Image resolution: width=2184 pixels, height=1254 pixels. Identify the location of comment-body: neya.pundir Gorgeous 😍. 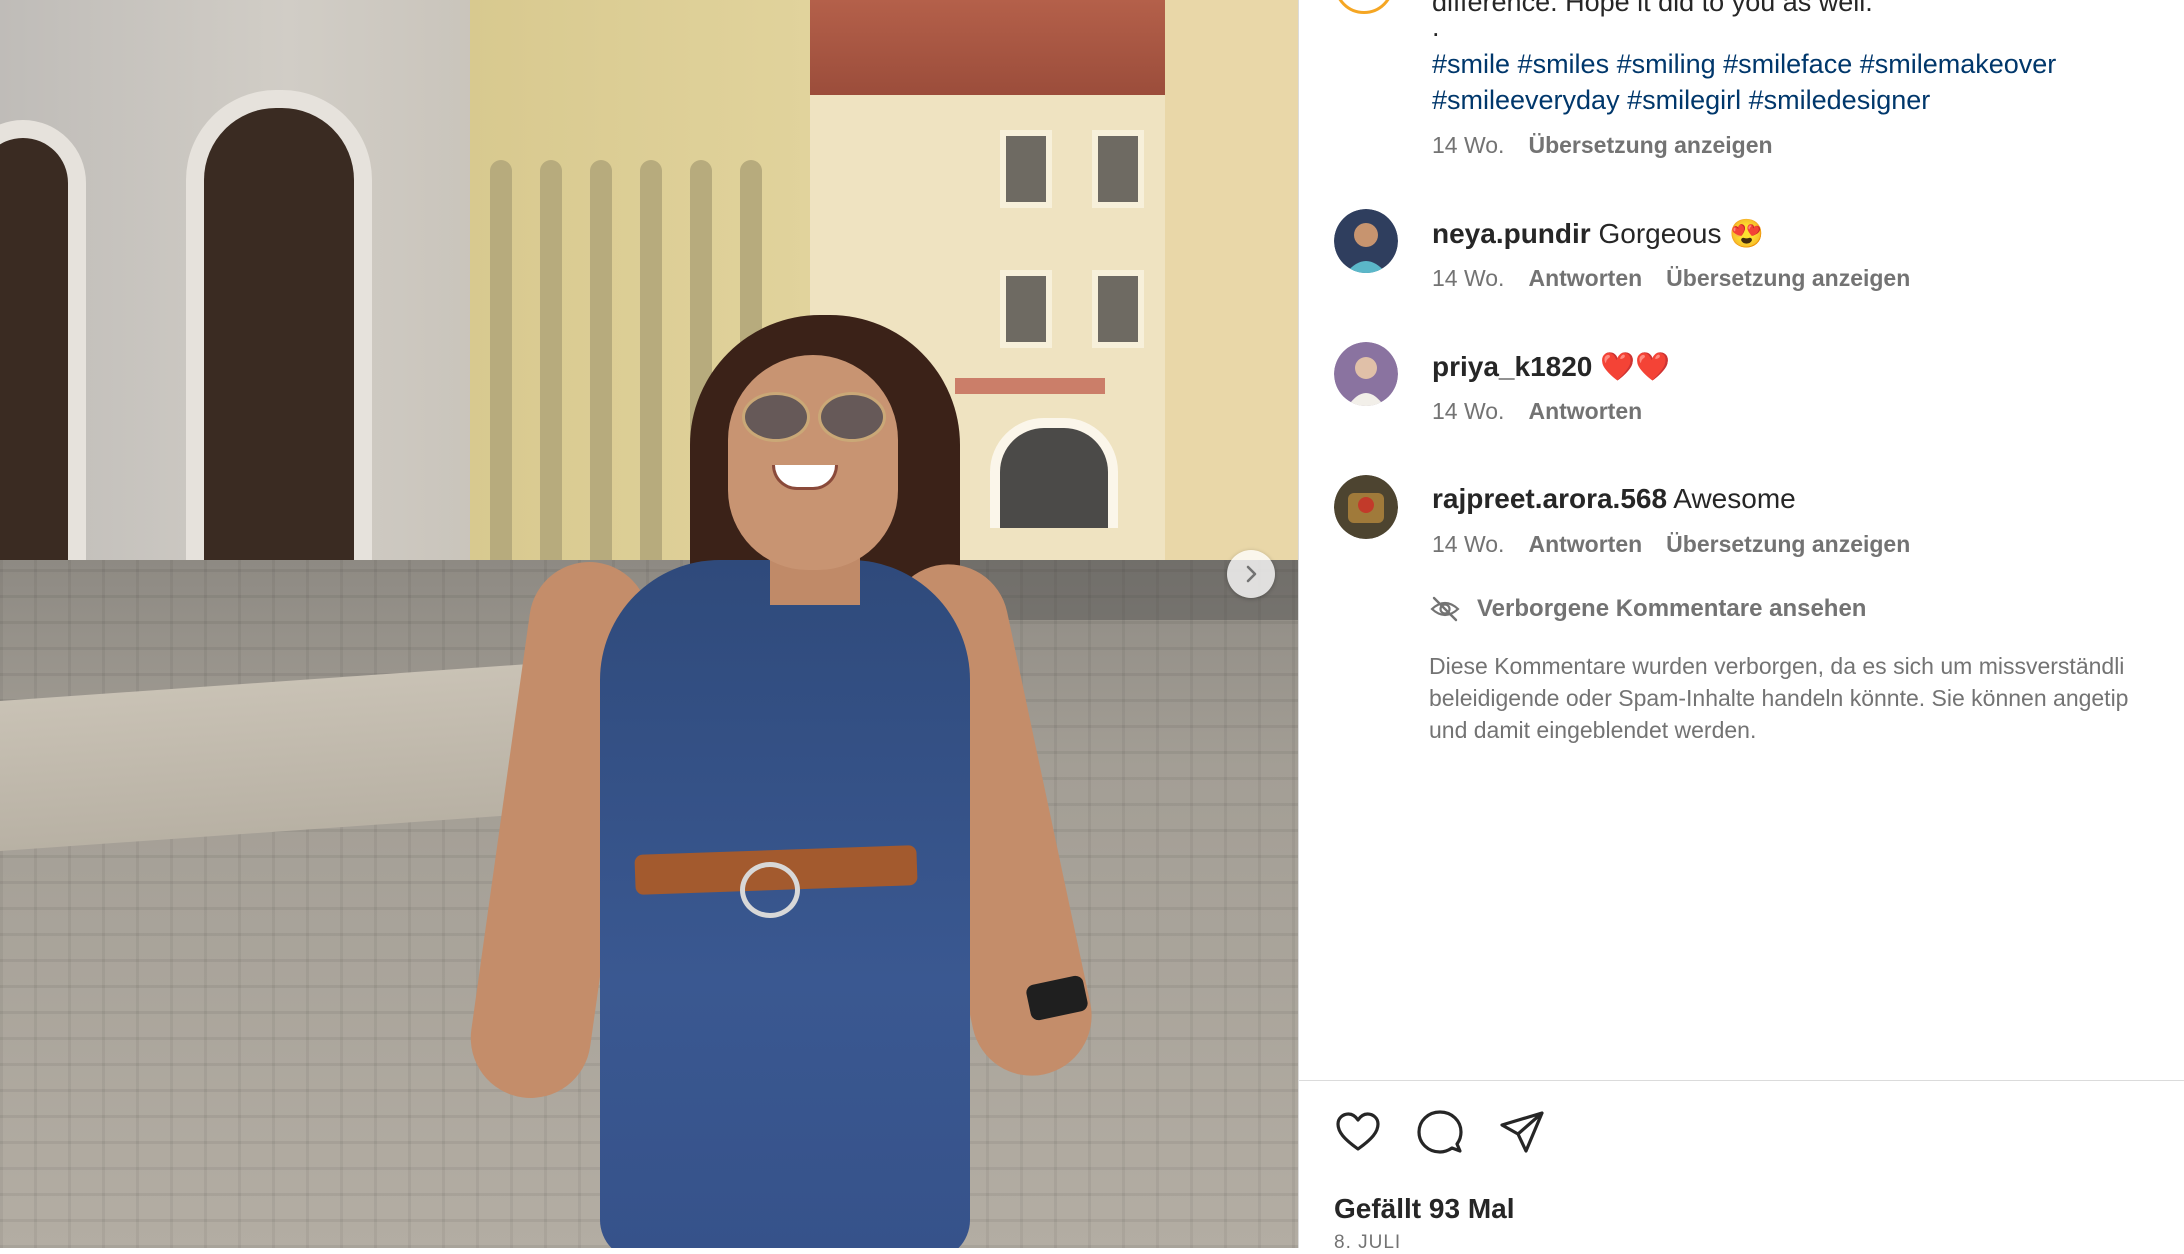
(1598, 233).